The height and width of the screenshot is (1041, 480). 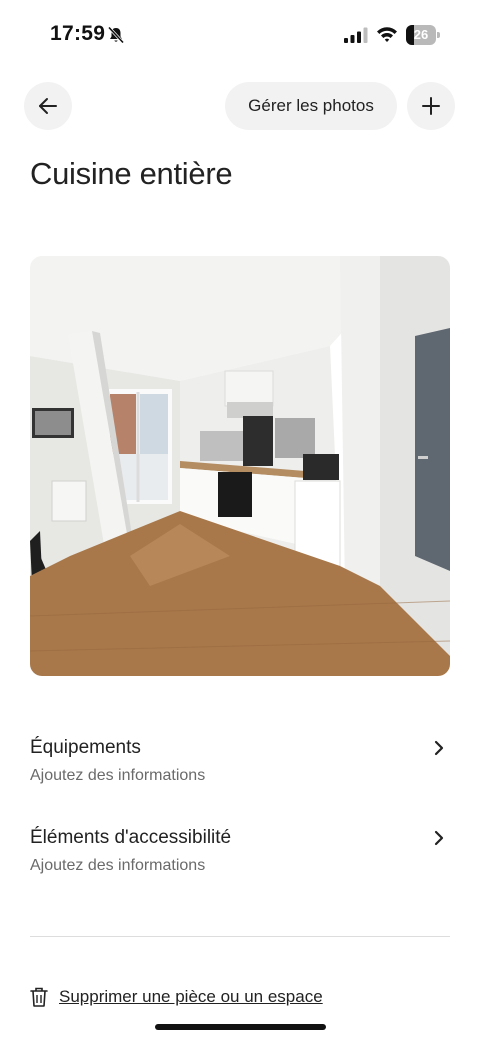 I want to click on delete-room-row: Supprimer une pièce ou un espace, so click(x=190, y=998).